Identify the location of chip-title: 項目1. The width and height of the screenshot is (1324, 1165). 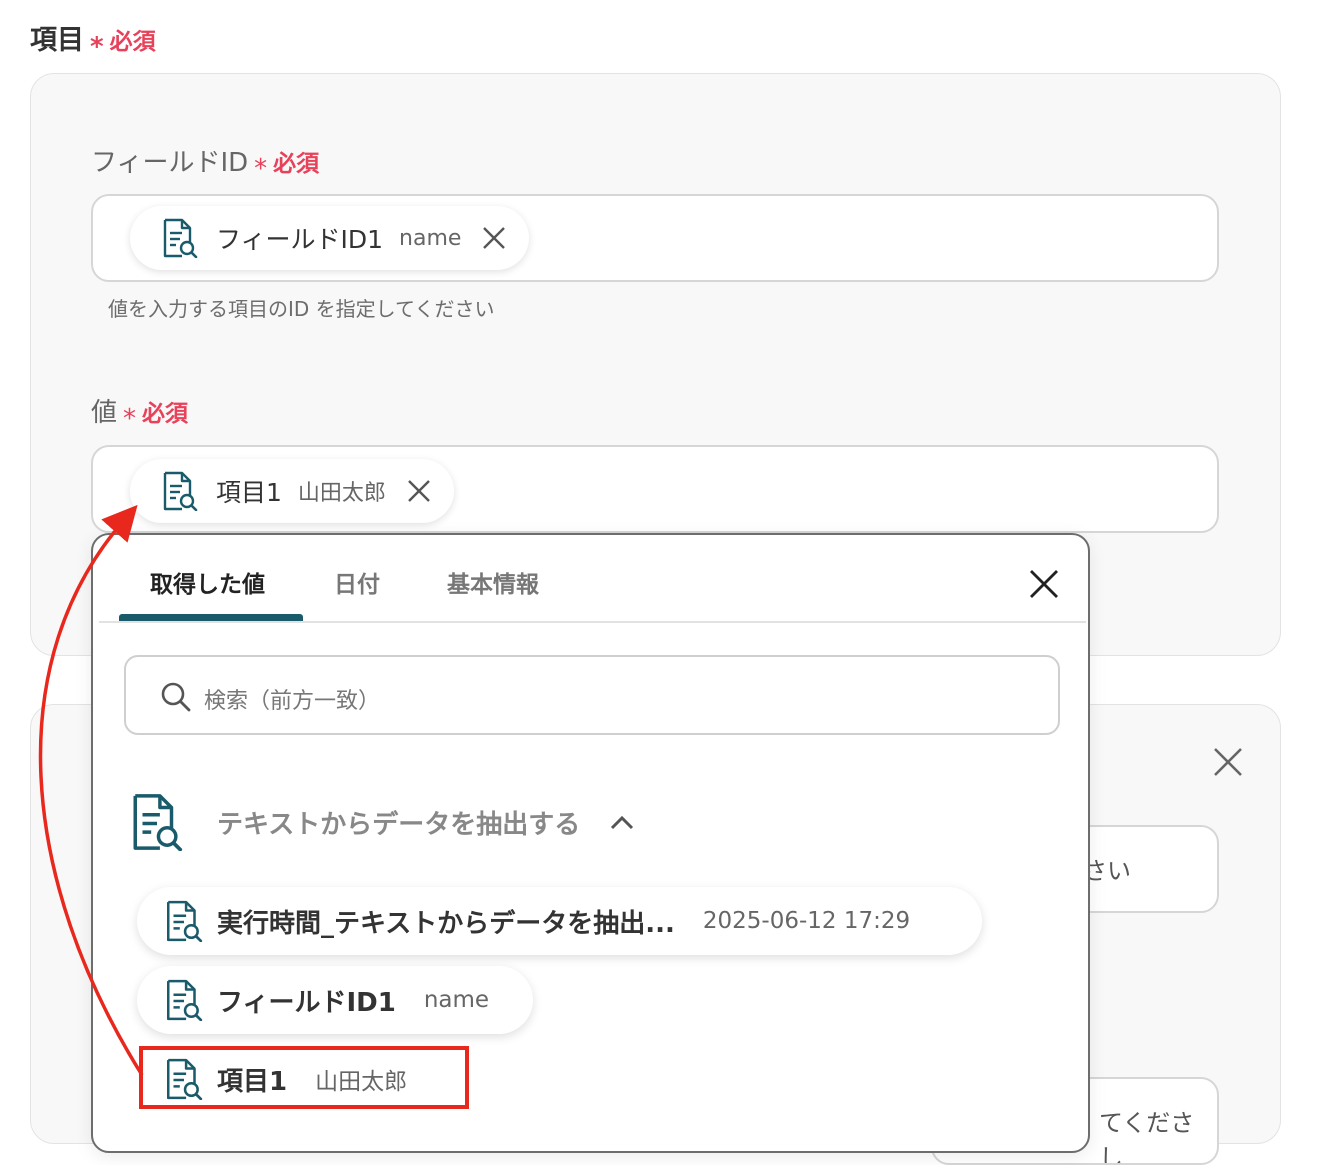
(249, 492).